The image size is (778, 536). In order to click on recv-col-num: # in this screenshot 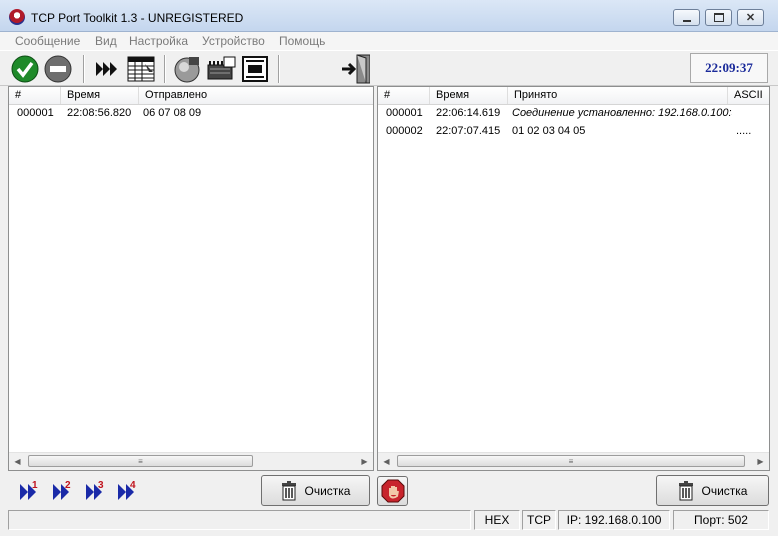, I will do `click(404, 95)`.